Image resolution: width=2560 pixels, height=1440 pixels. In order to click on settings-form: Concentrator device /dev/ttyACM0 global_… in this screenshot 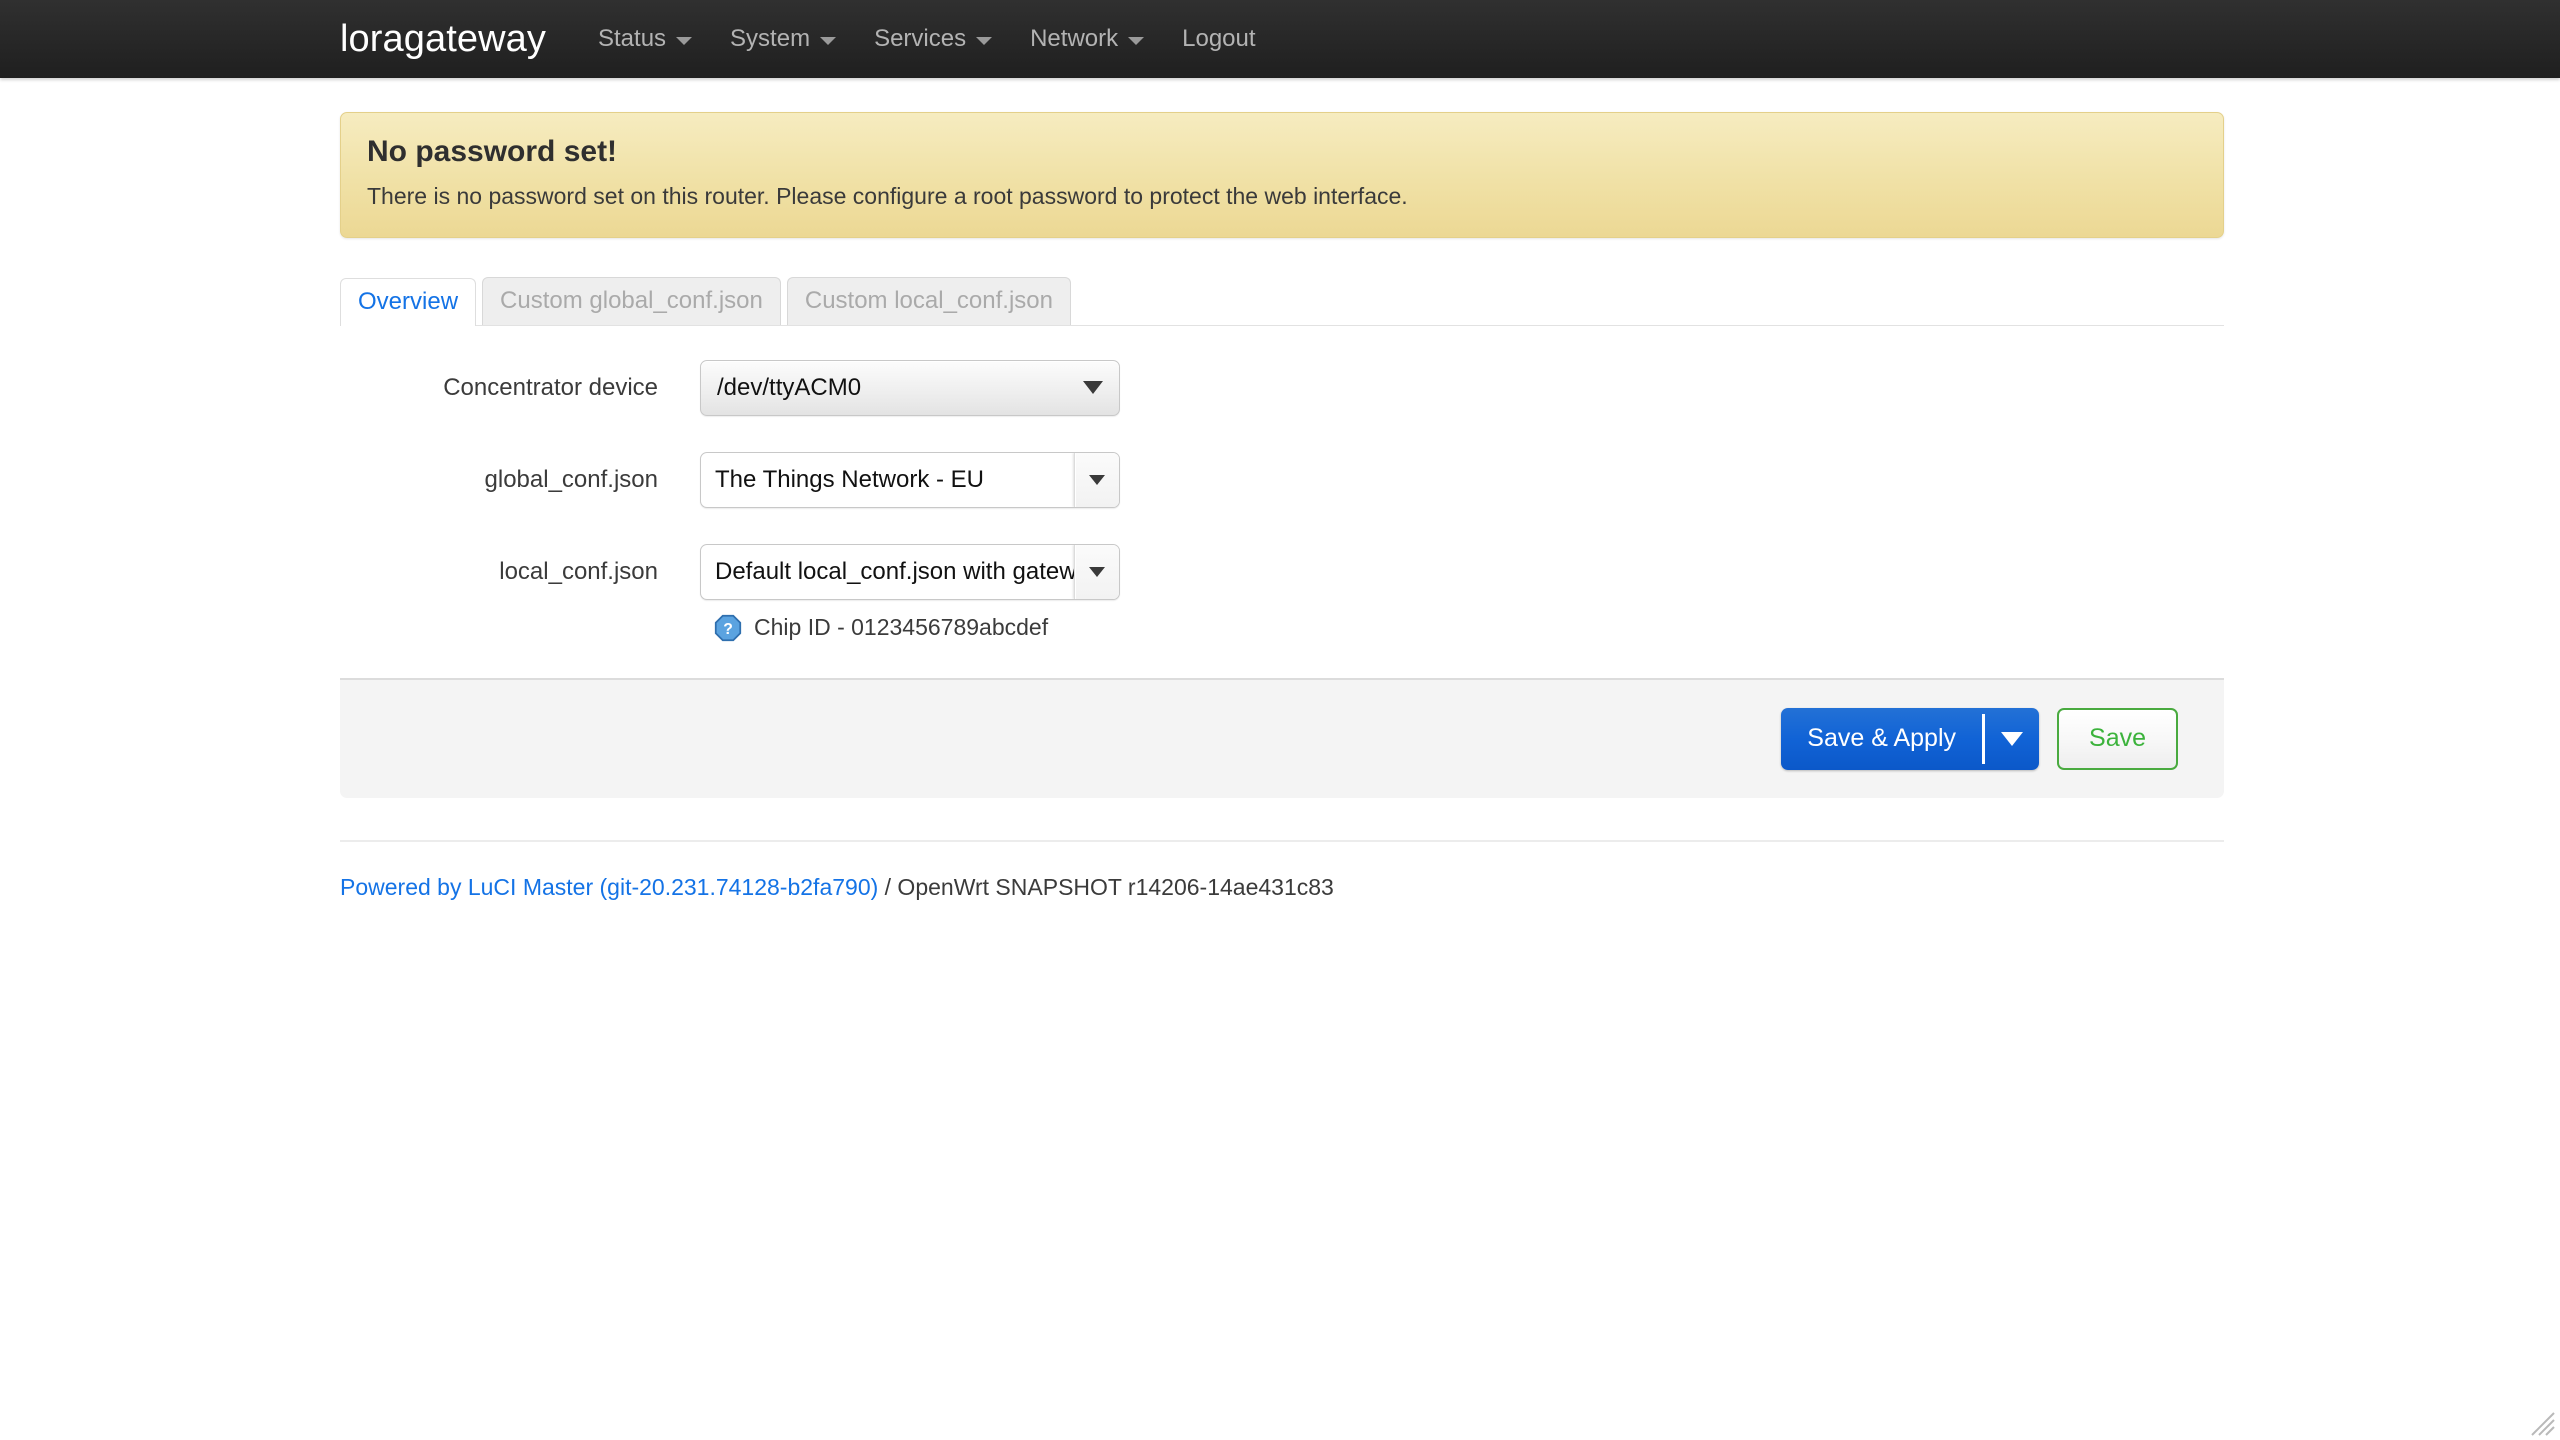, I will do `click(1282, 500)`.